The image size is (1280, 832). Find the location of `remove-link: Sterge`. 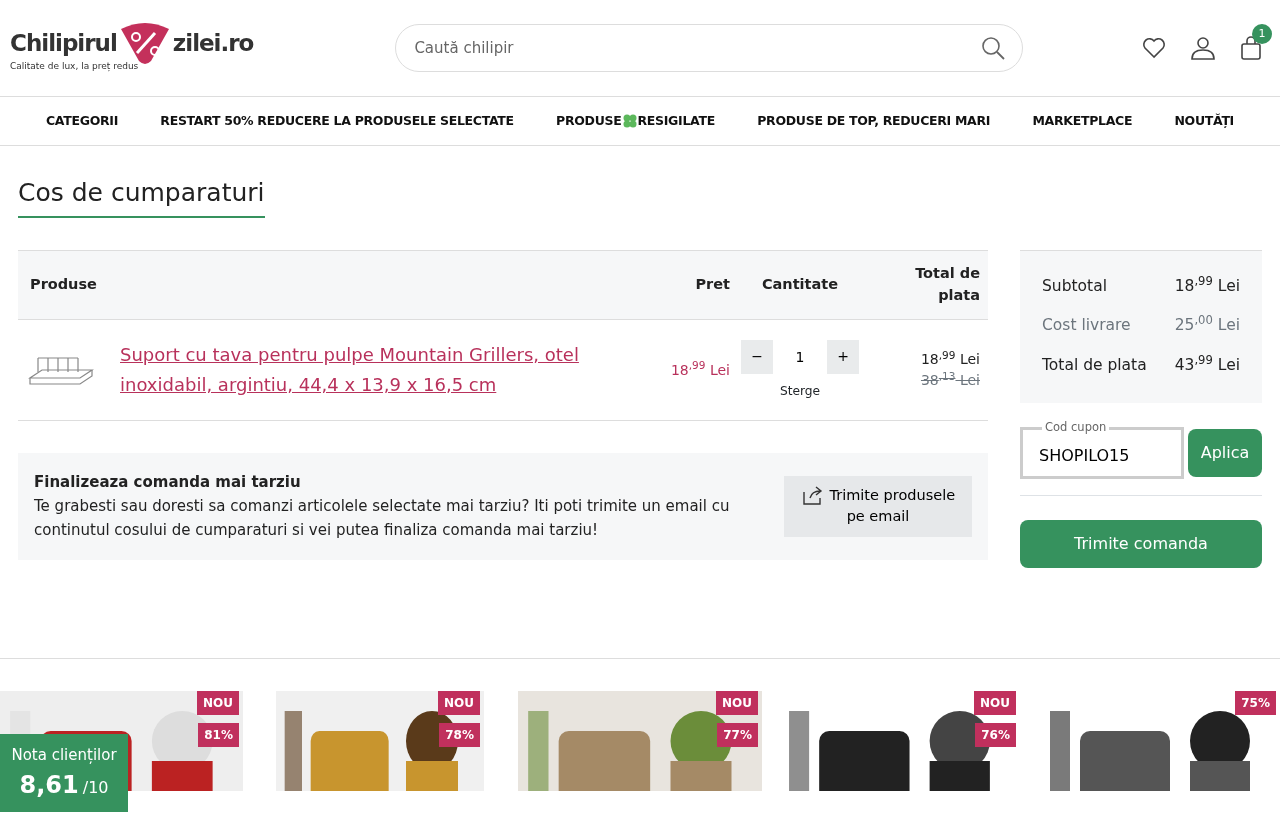

remove-link: Sterge is located at coordinates (800, 391).